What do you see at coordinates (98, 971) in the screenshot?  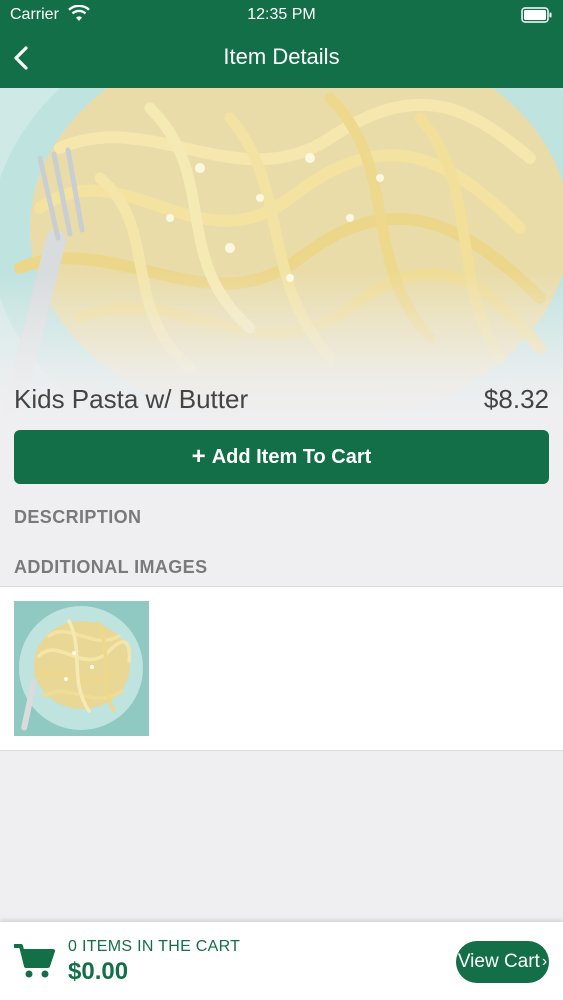 I see `cart-total: $0.00` at bounding box center [98, 971].